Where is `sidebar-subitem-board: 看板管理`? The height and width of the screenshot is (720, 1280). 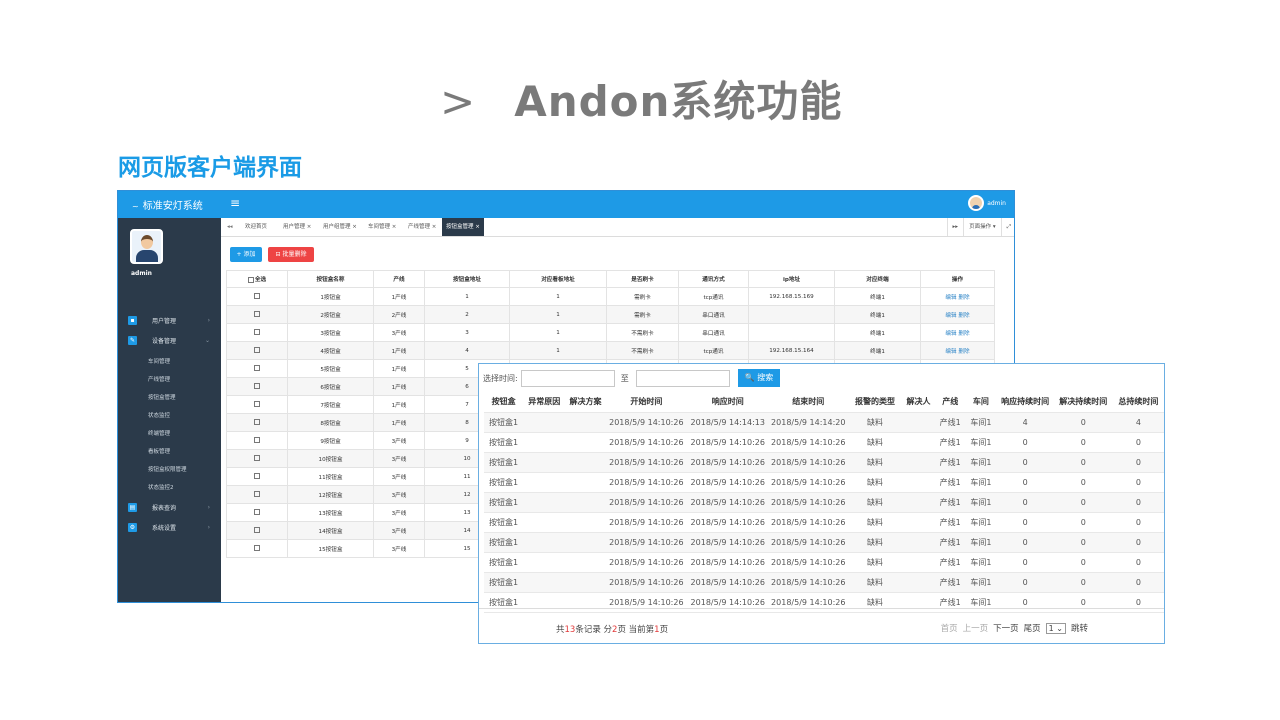 sidebar-subitem-board: 看板管理 is located at coordinates (159, 451).